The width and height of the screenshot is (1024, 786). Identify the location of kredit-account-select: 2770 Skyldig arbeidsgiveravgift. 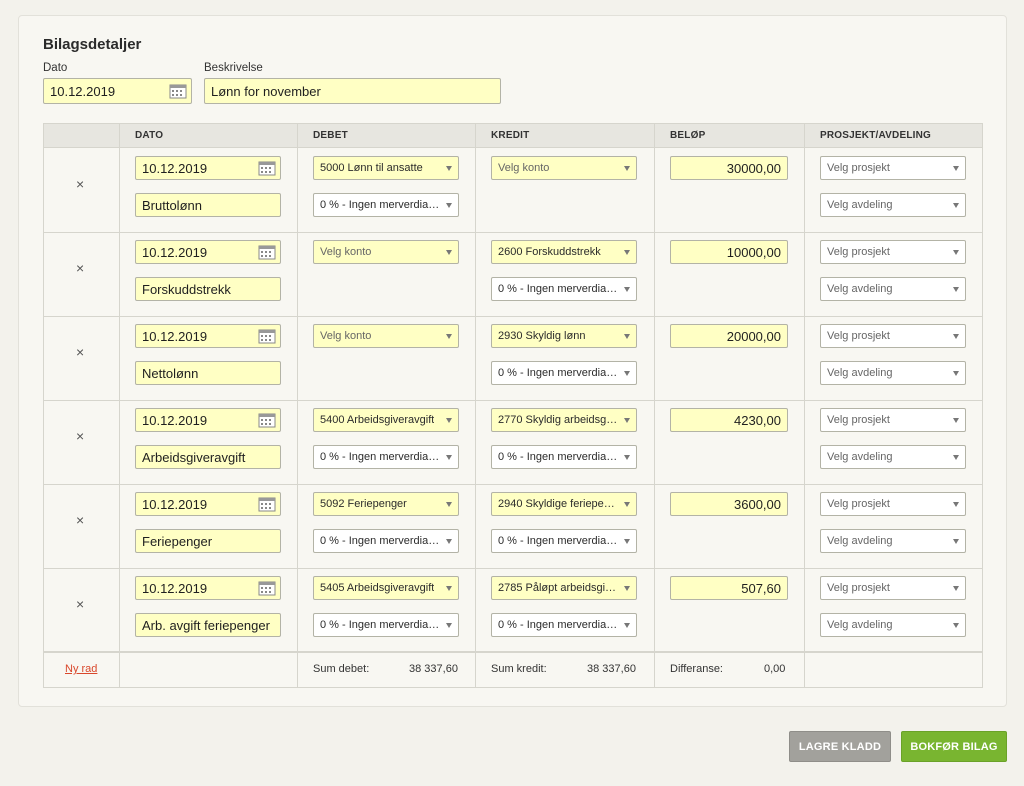
(564, 420).